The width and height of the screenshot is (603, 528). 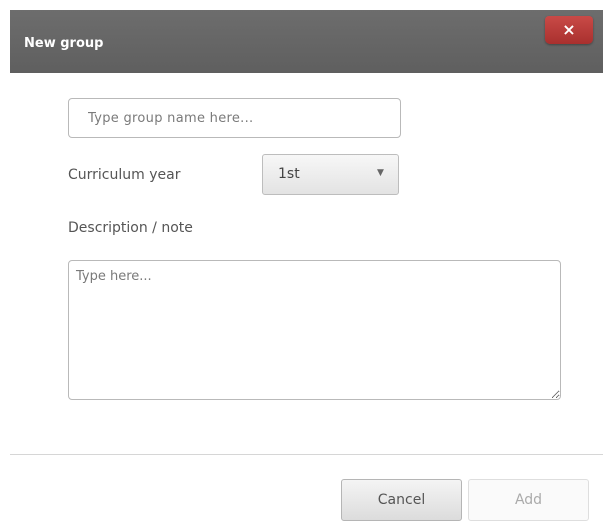 I want to click on description-label: Description / note, so click(x=130, y=228).